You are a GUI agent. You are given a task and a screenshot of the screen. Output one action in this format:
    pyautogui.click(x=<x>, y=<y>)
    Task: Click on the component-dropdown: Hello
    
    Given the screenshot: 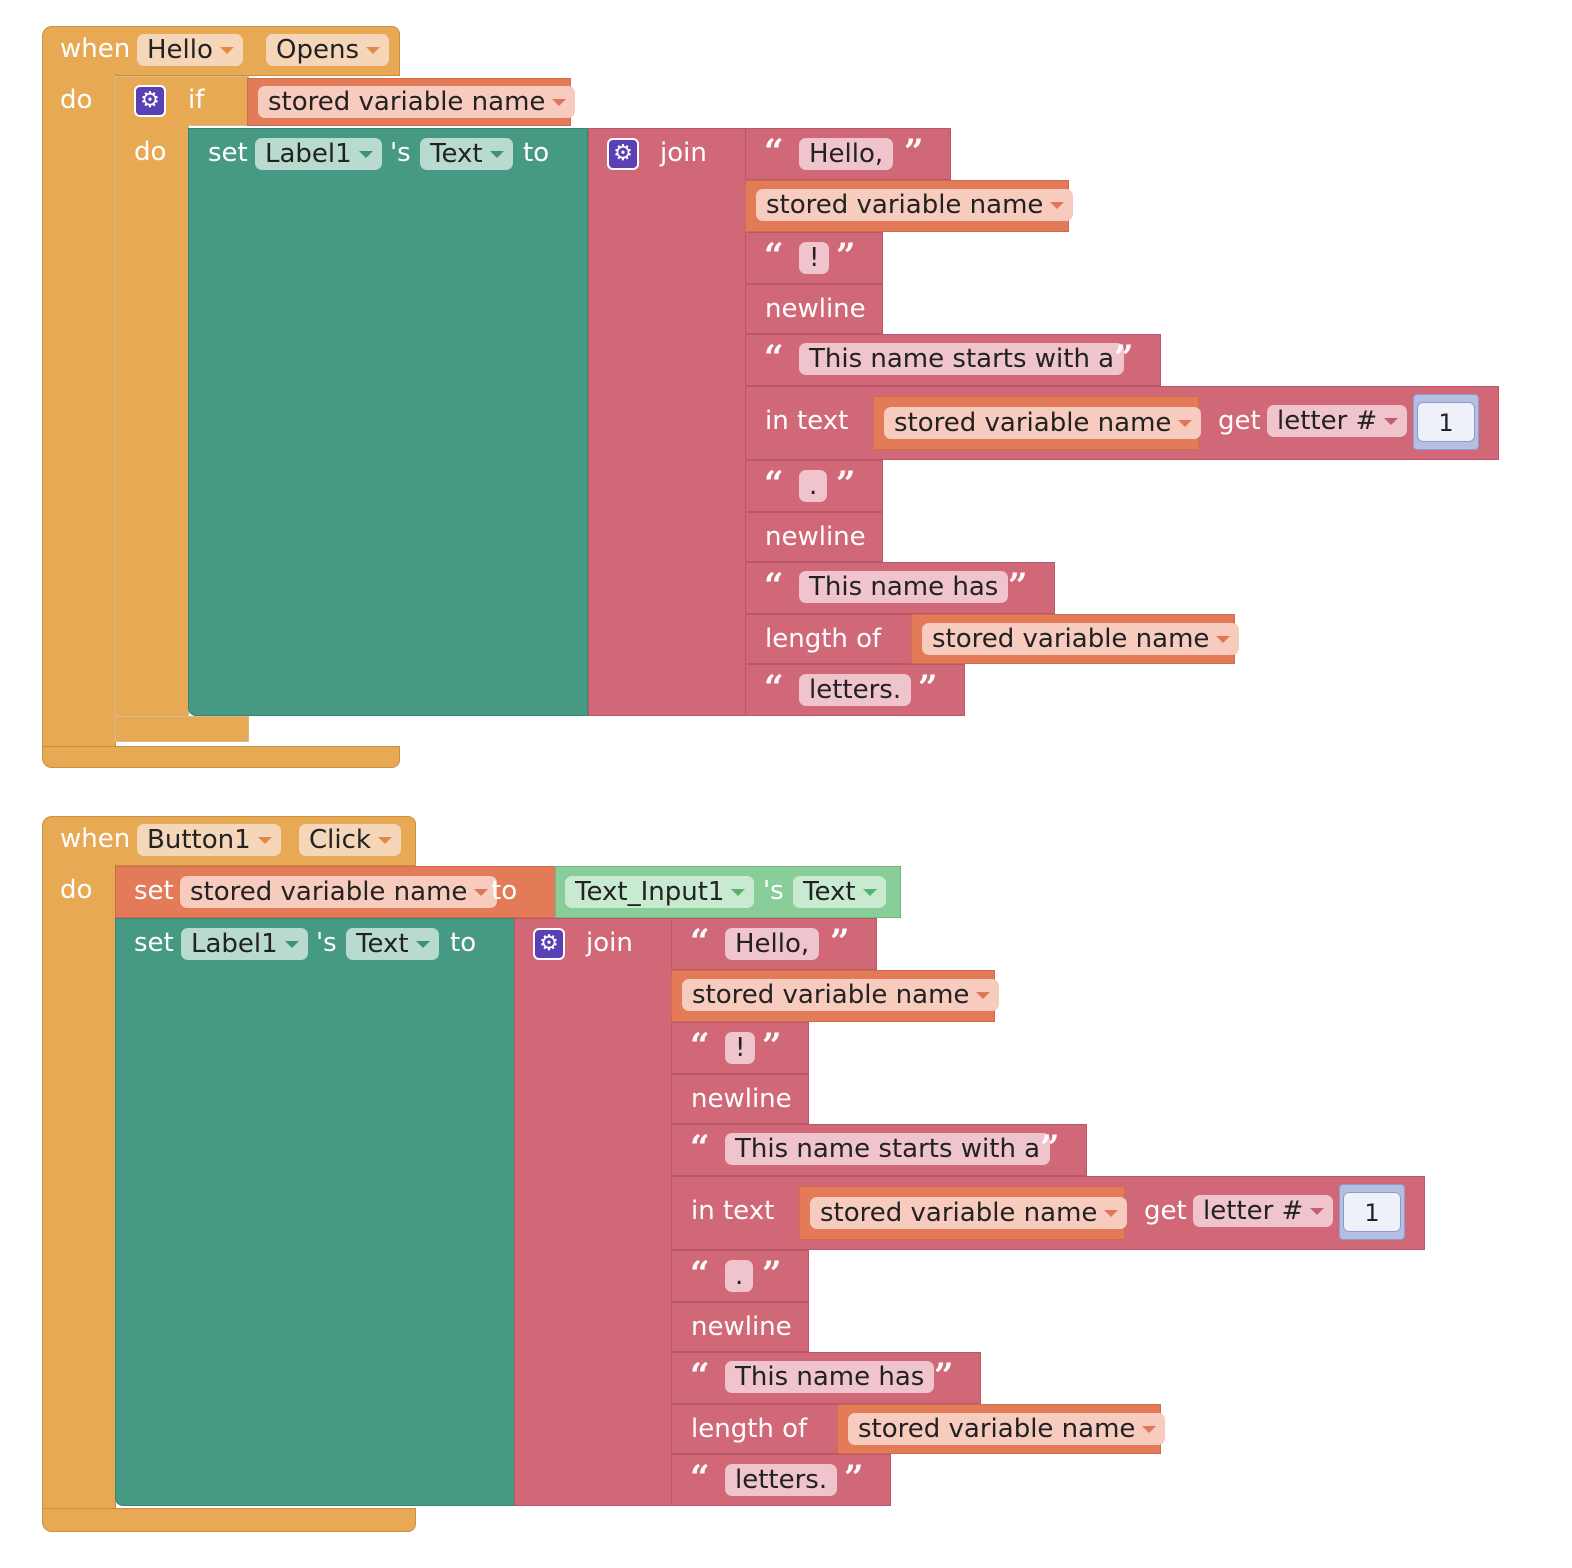 What is the action you would take?
    pyautogui.click(x=190, y=50)
    